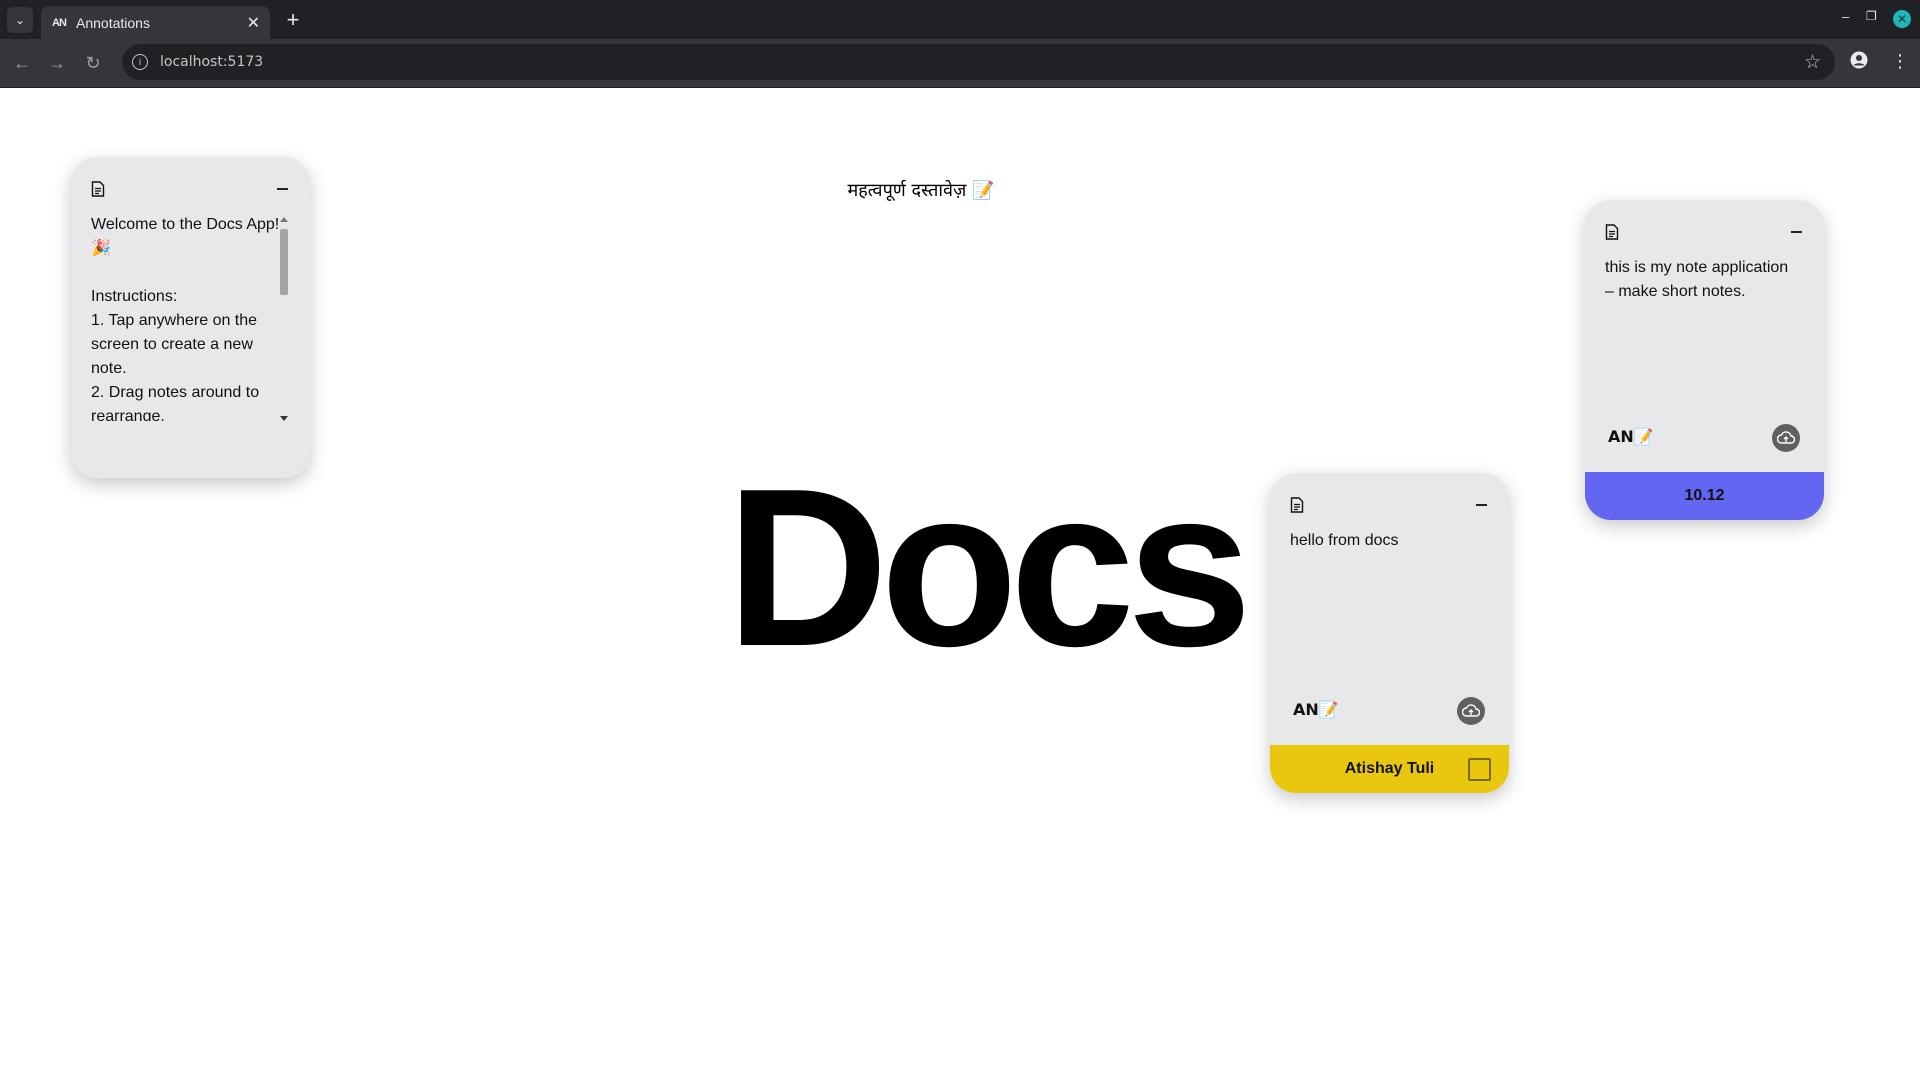 The image size is (1920, 1080). I want to click on close-window-icon: ✕, so click(1902, 19).